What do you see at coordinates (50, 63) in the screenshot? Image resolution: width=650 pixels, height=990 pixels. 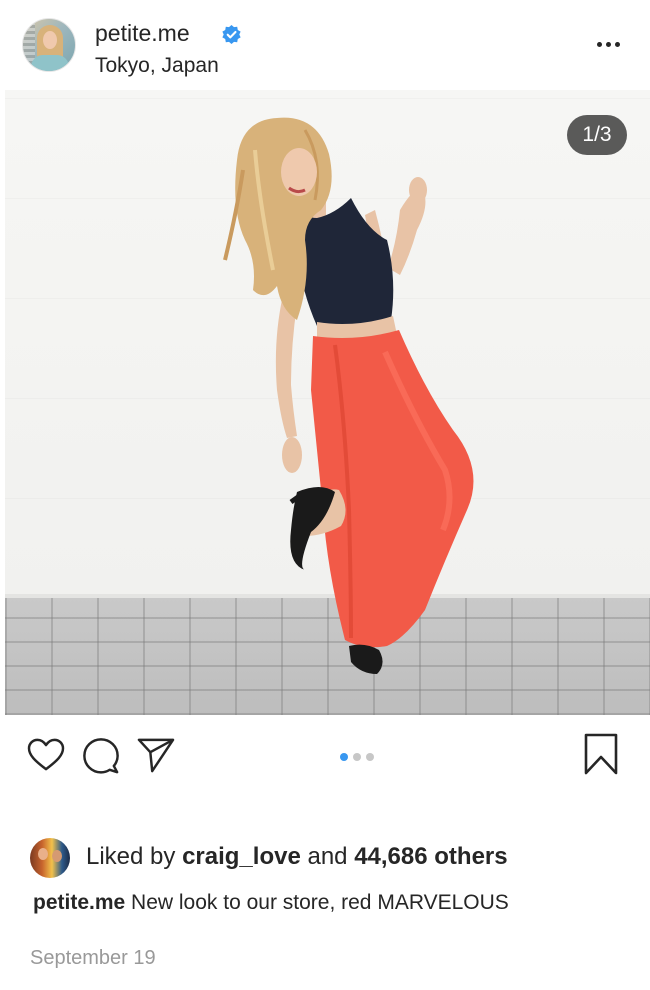 I see `avatar-clothing` at bounding box center [50, 63].